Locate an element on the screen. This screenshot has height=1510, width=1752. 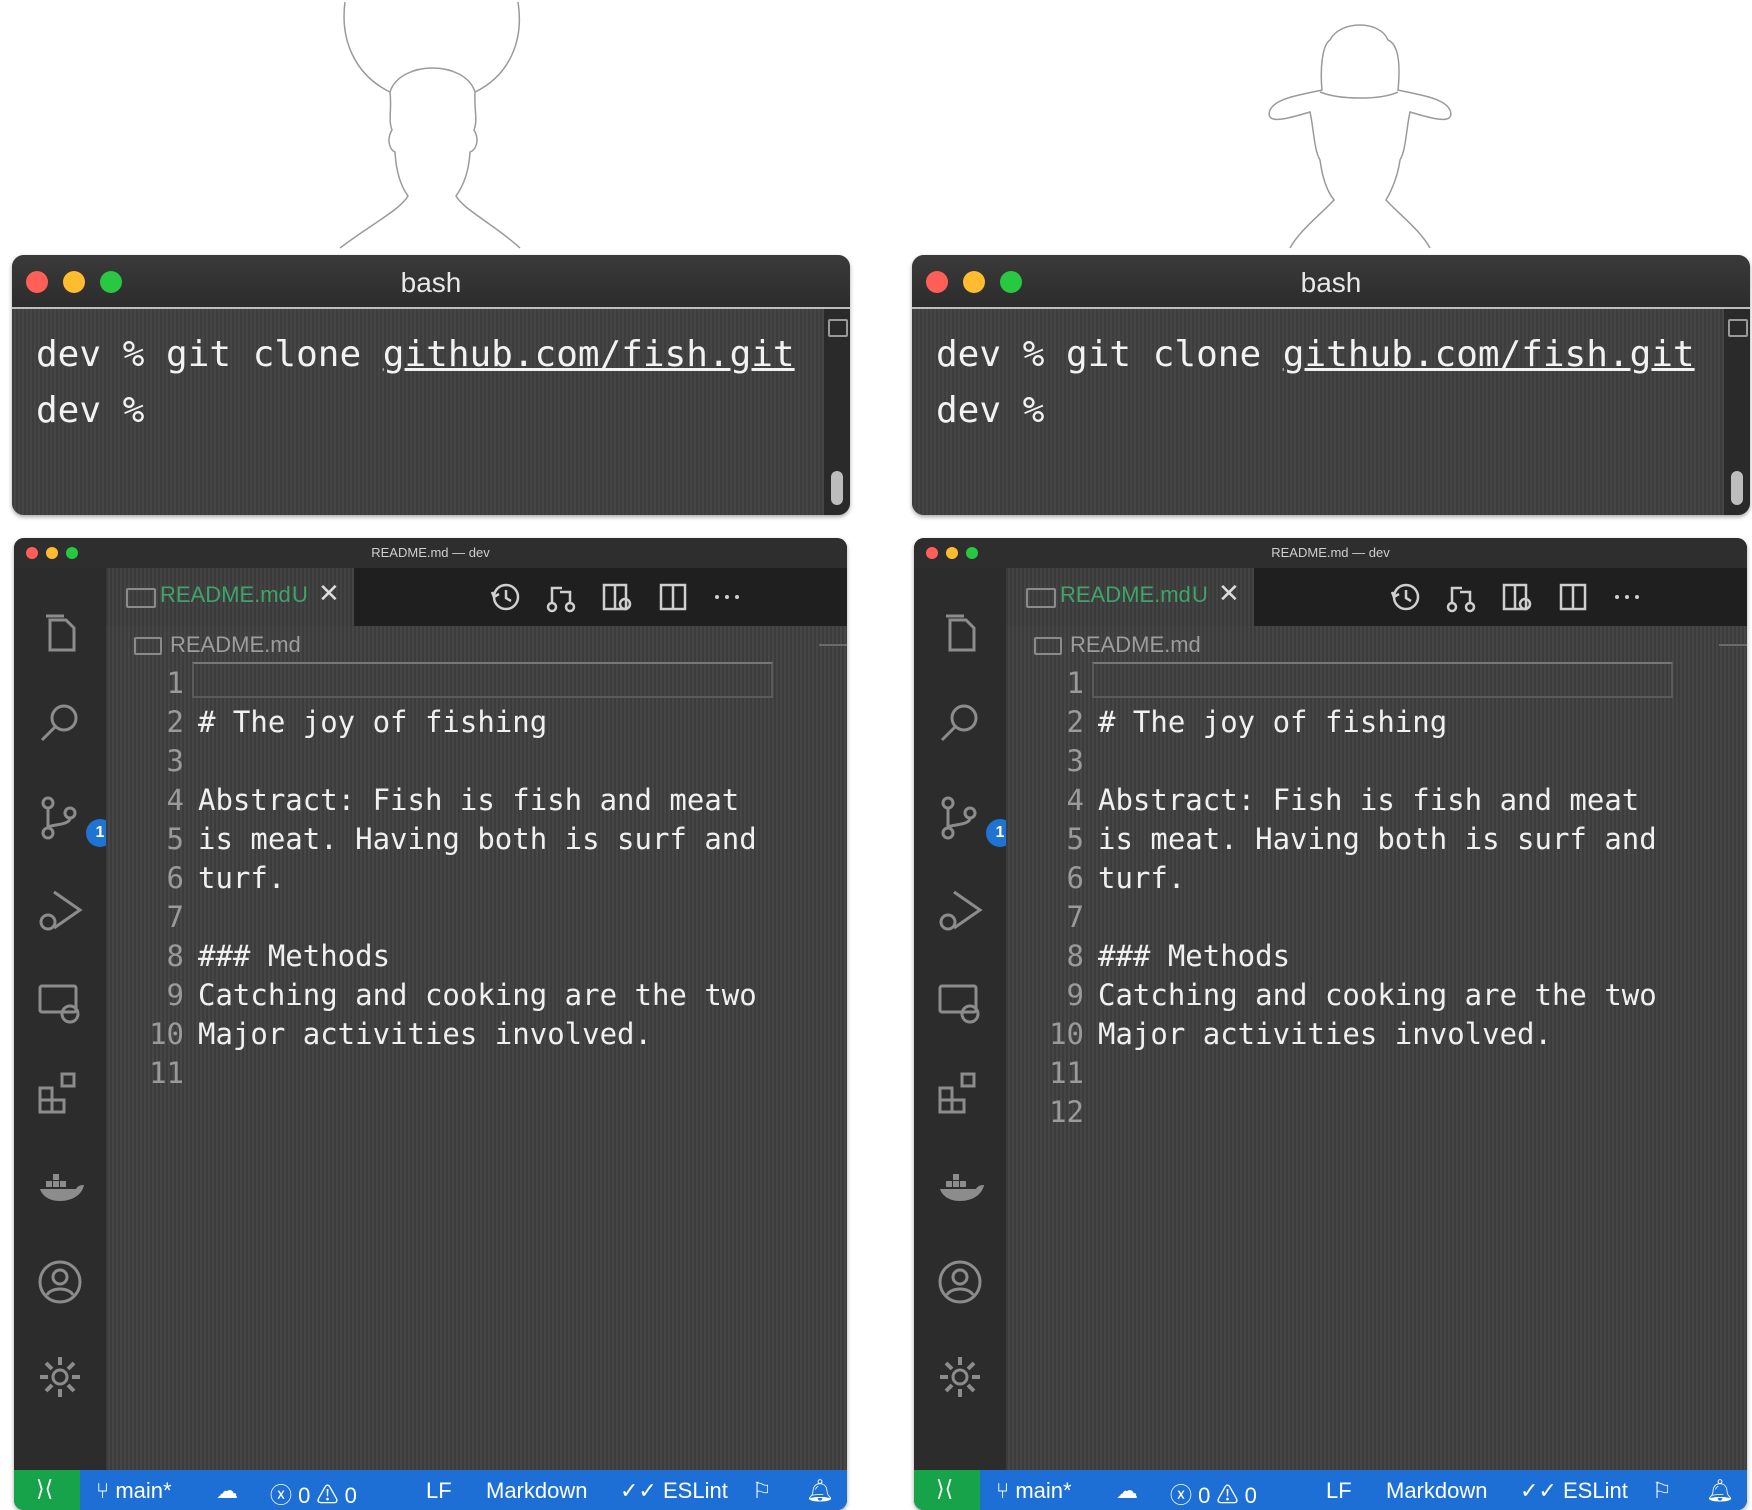
code-line: 12 is located at coordinates (1376, 1113).